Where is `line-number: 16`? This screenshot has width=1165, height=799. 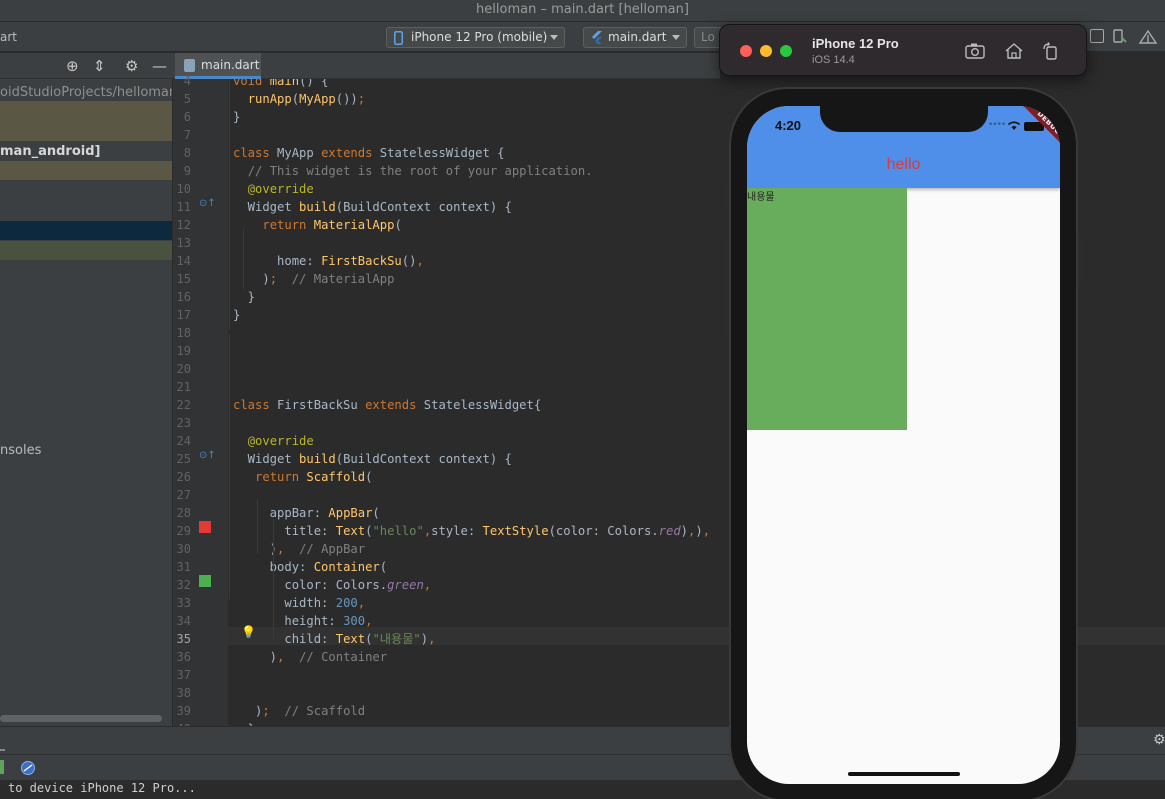 line-number: 16 is located at coordinates (183, 297).